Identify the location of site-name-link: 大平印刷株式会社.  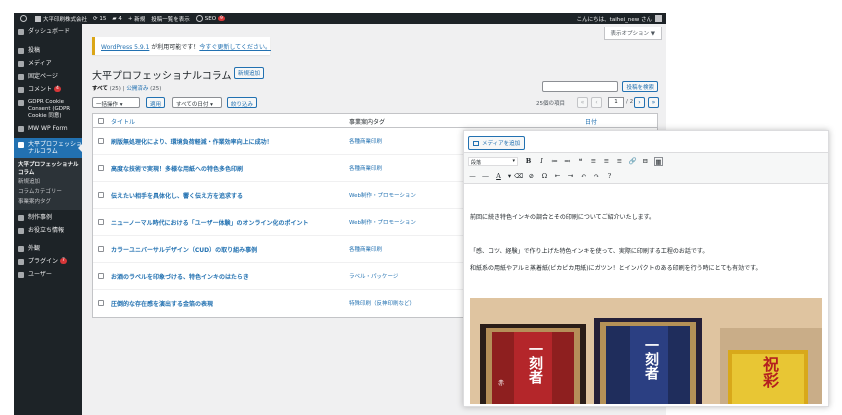
(61, 19).